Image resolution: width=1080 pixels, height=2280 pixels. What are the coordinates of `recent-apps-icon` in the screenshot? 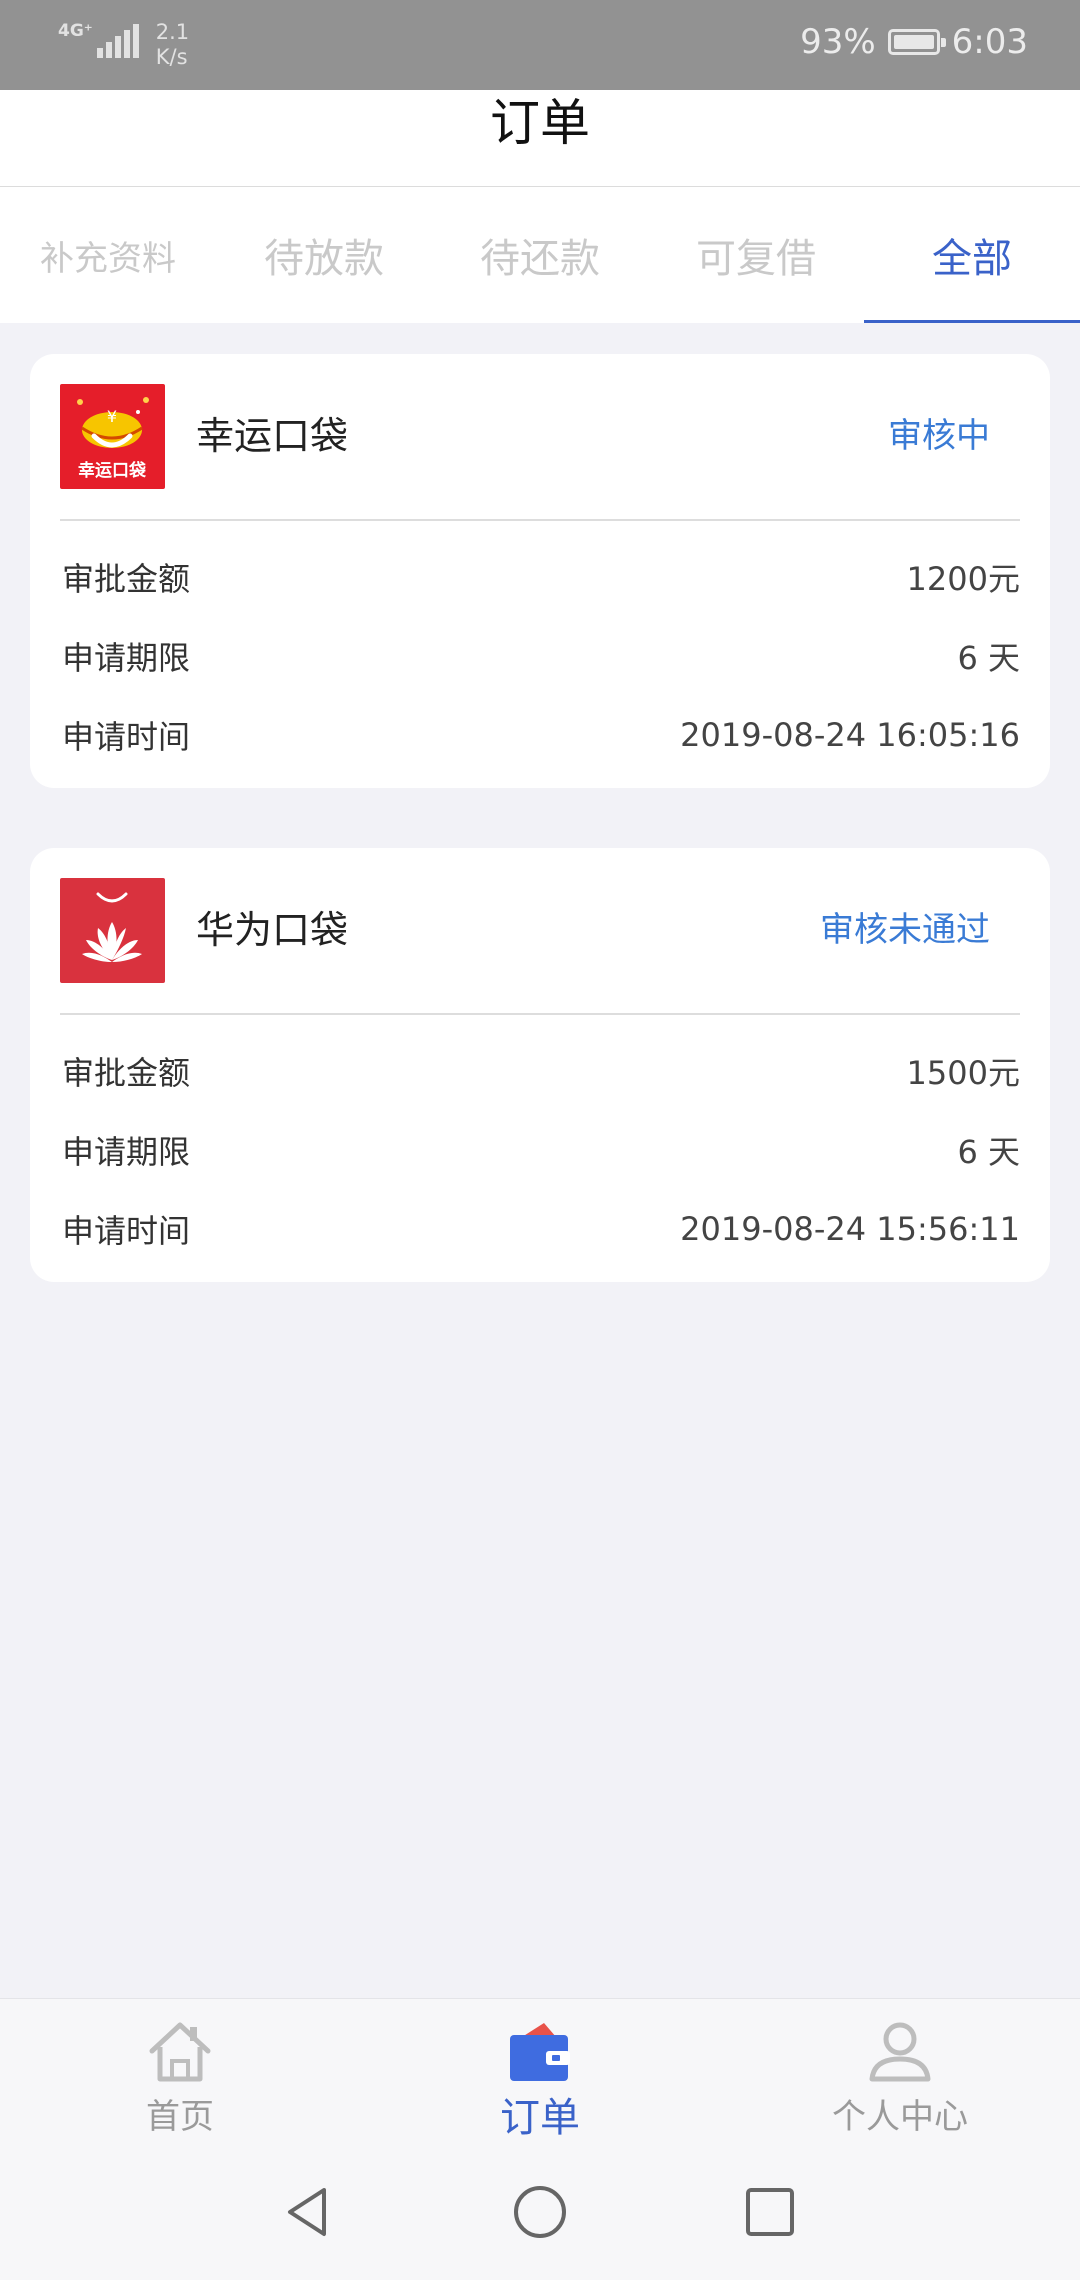 It's located at (770, 2212).